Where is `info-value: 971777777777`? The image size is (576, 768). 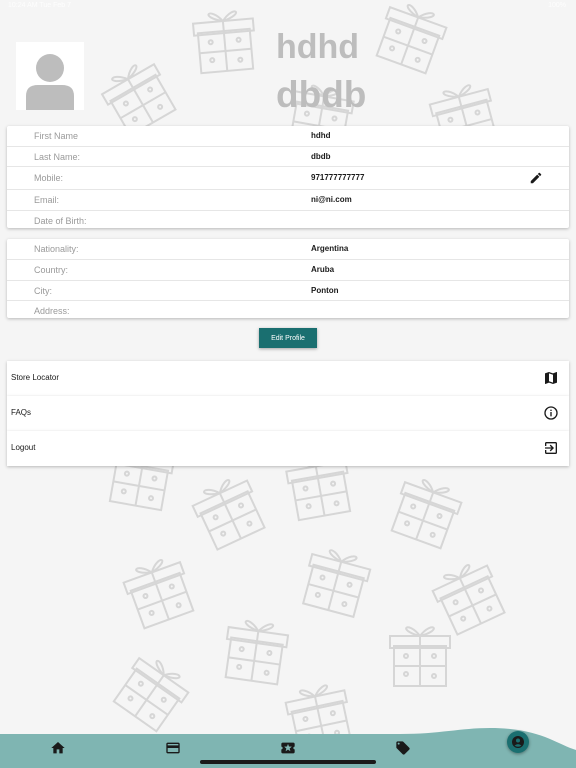
info-value: 971777777777 is located at coordinates (338, 177).